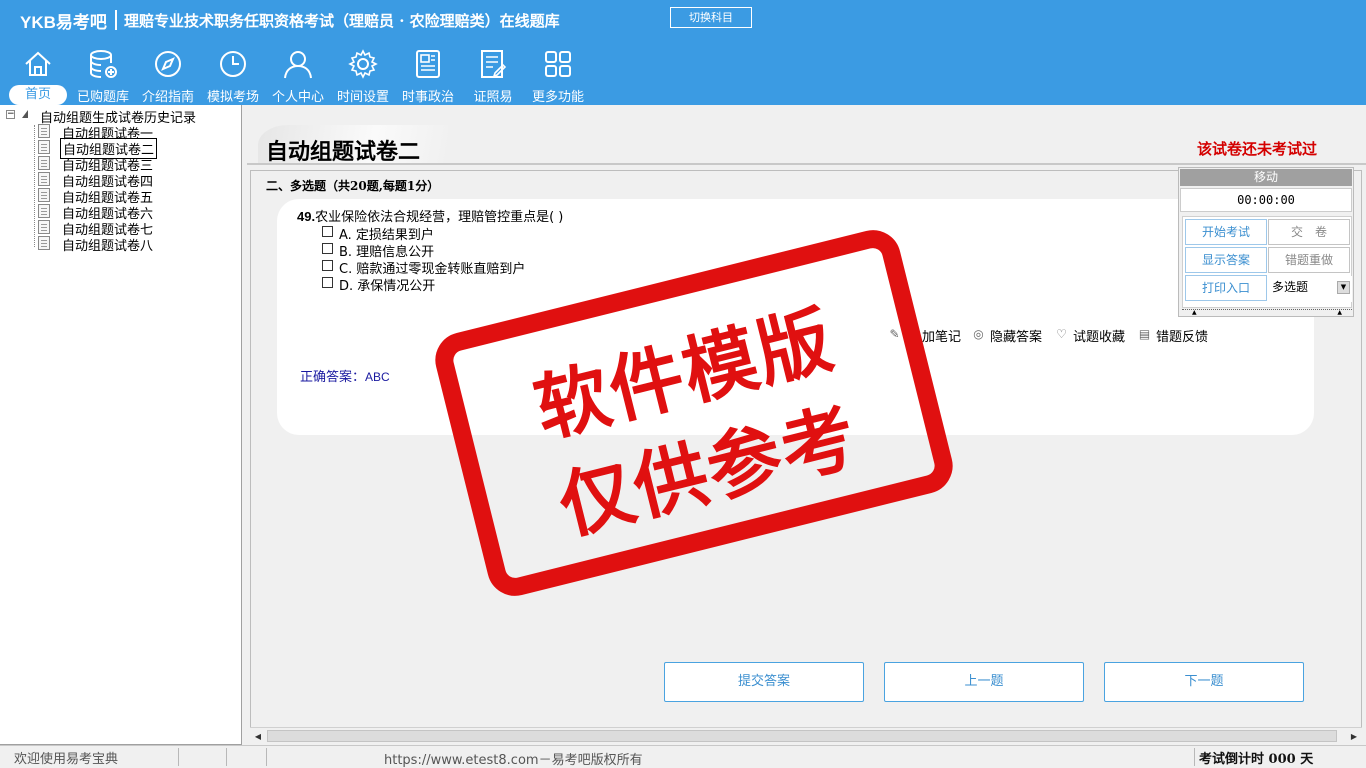  Describe the element at coordinates (306, 216) in the screenshot. I see `question-number: 49.` at that location.